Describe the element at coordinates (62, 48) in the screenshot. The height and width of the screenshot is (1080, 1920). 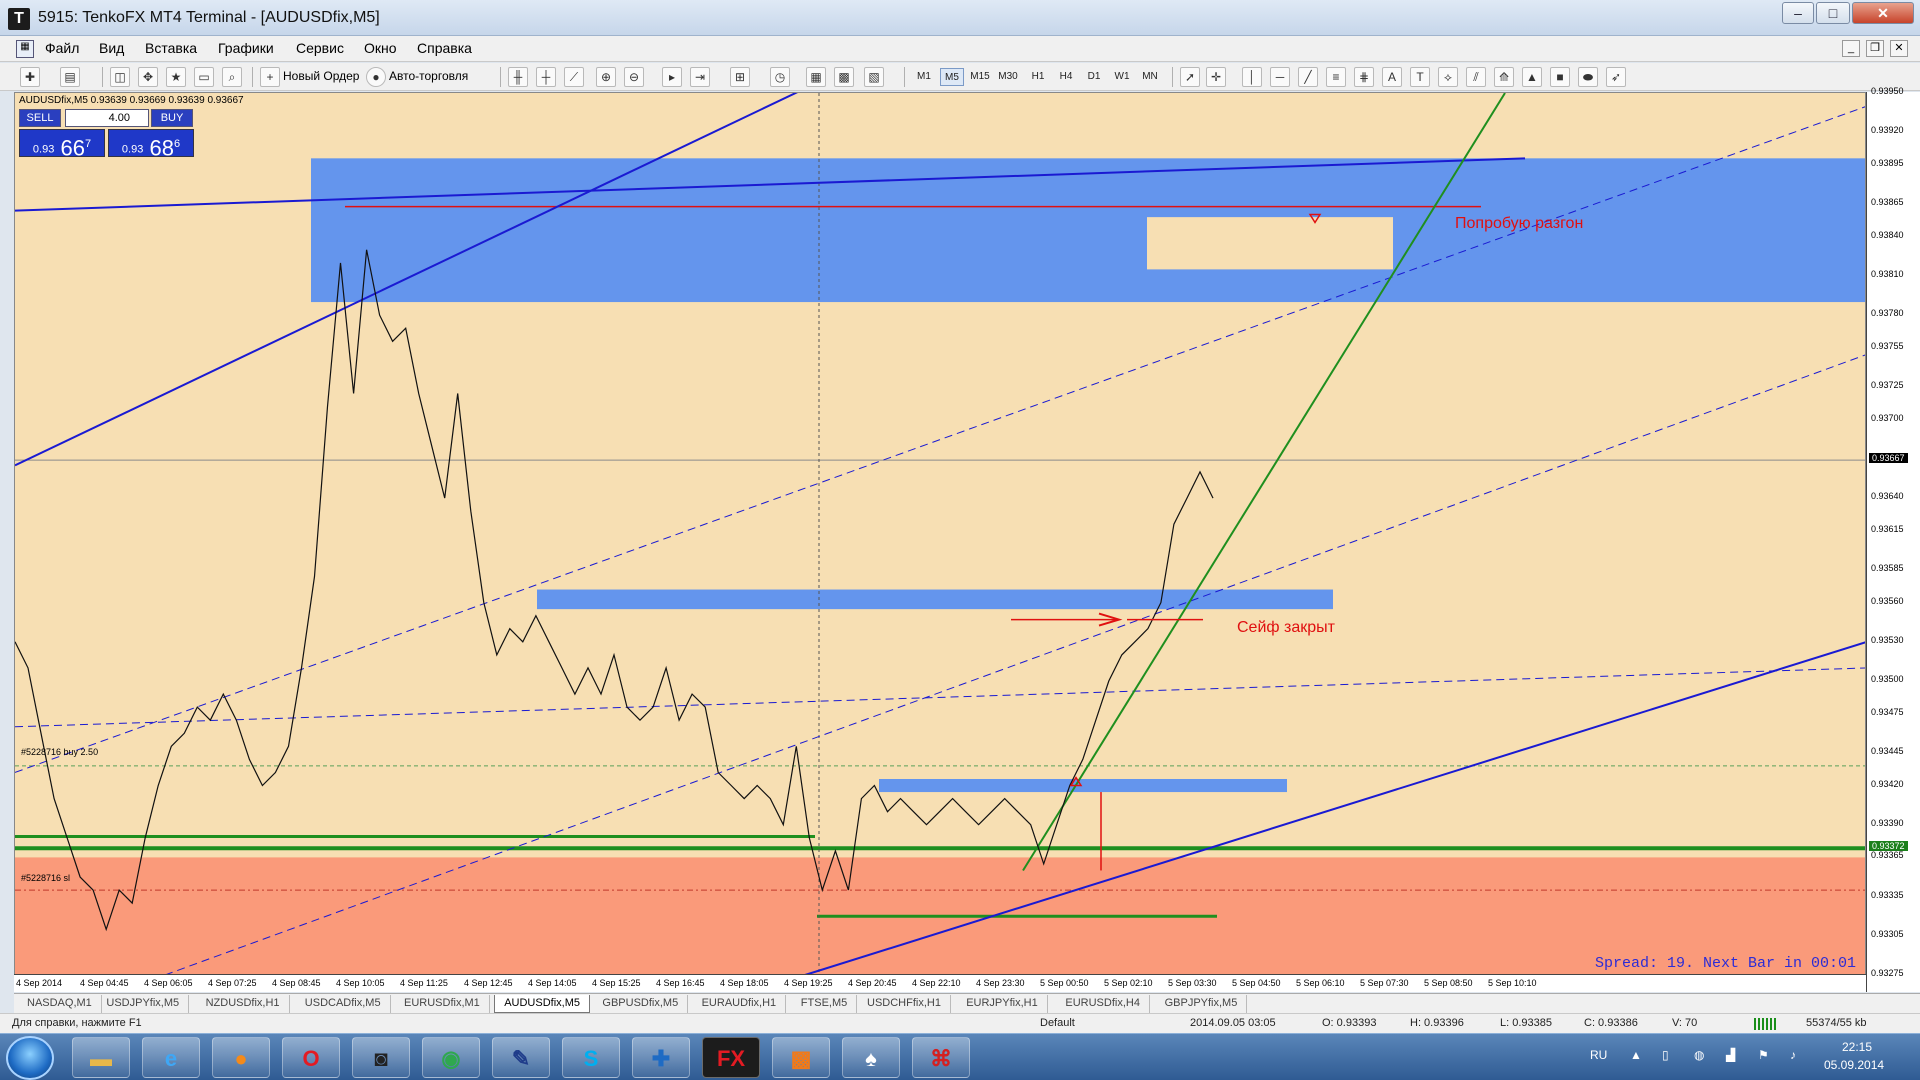
I see `menu-file: Файл` at that location.